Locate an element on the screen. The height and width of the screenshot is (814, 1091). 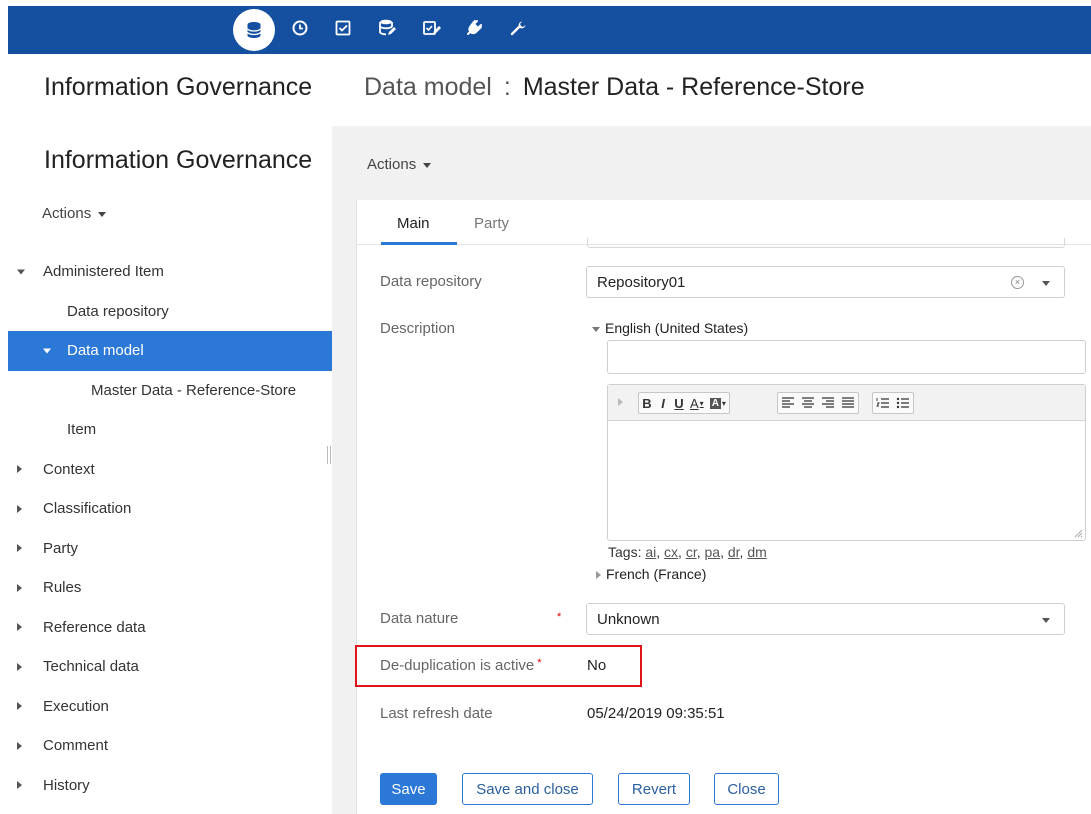
bold-button: B is located at coordinates (647, 403).